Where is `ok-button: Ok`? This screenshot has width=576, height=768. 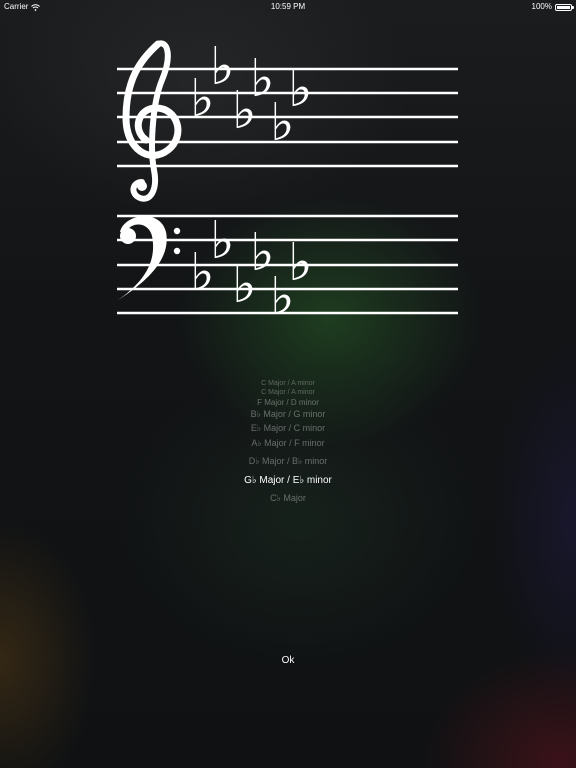 ok-button: Ok is located at coordinates (288, 661).